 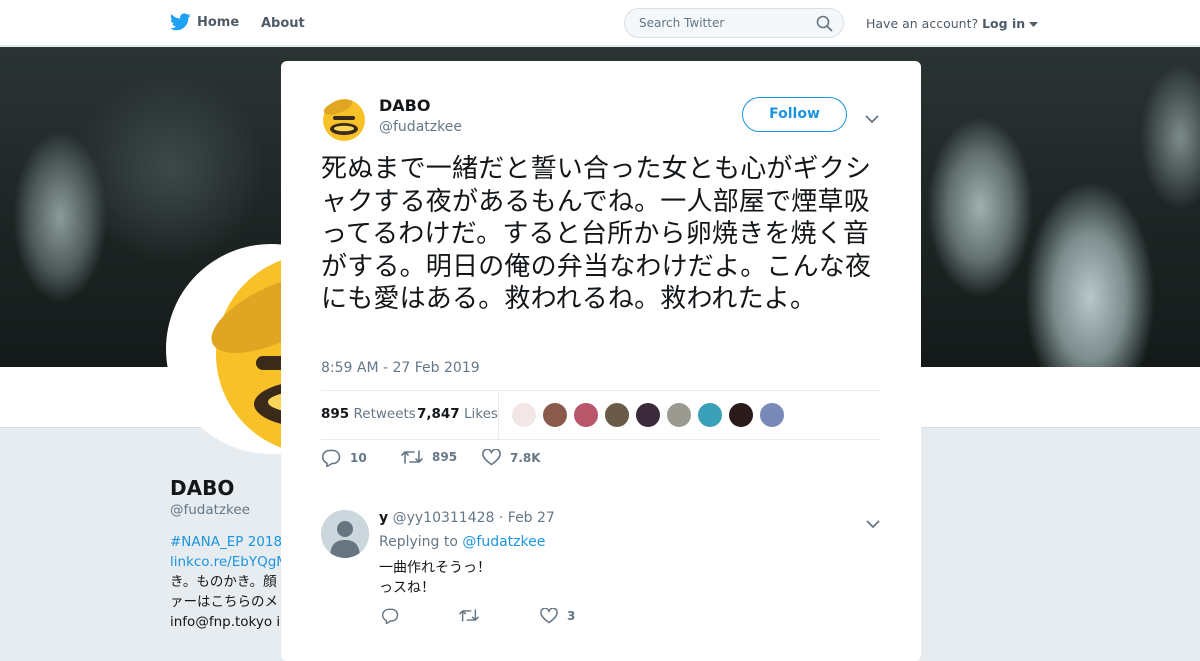 I want to click on saluting-face-emoji, so click(x=344, y=120).